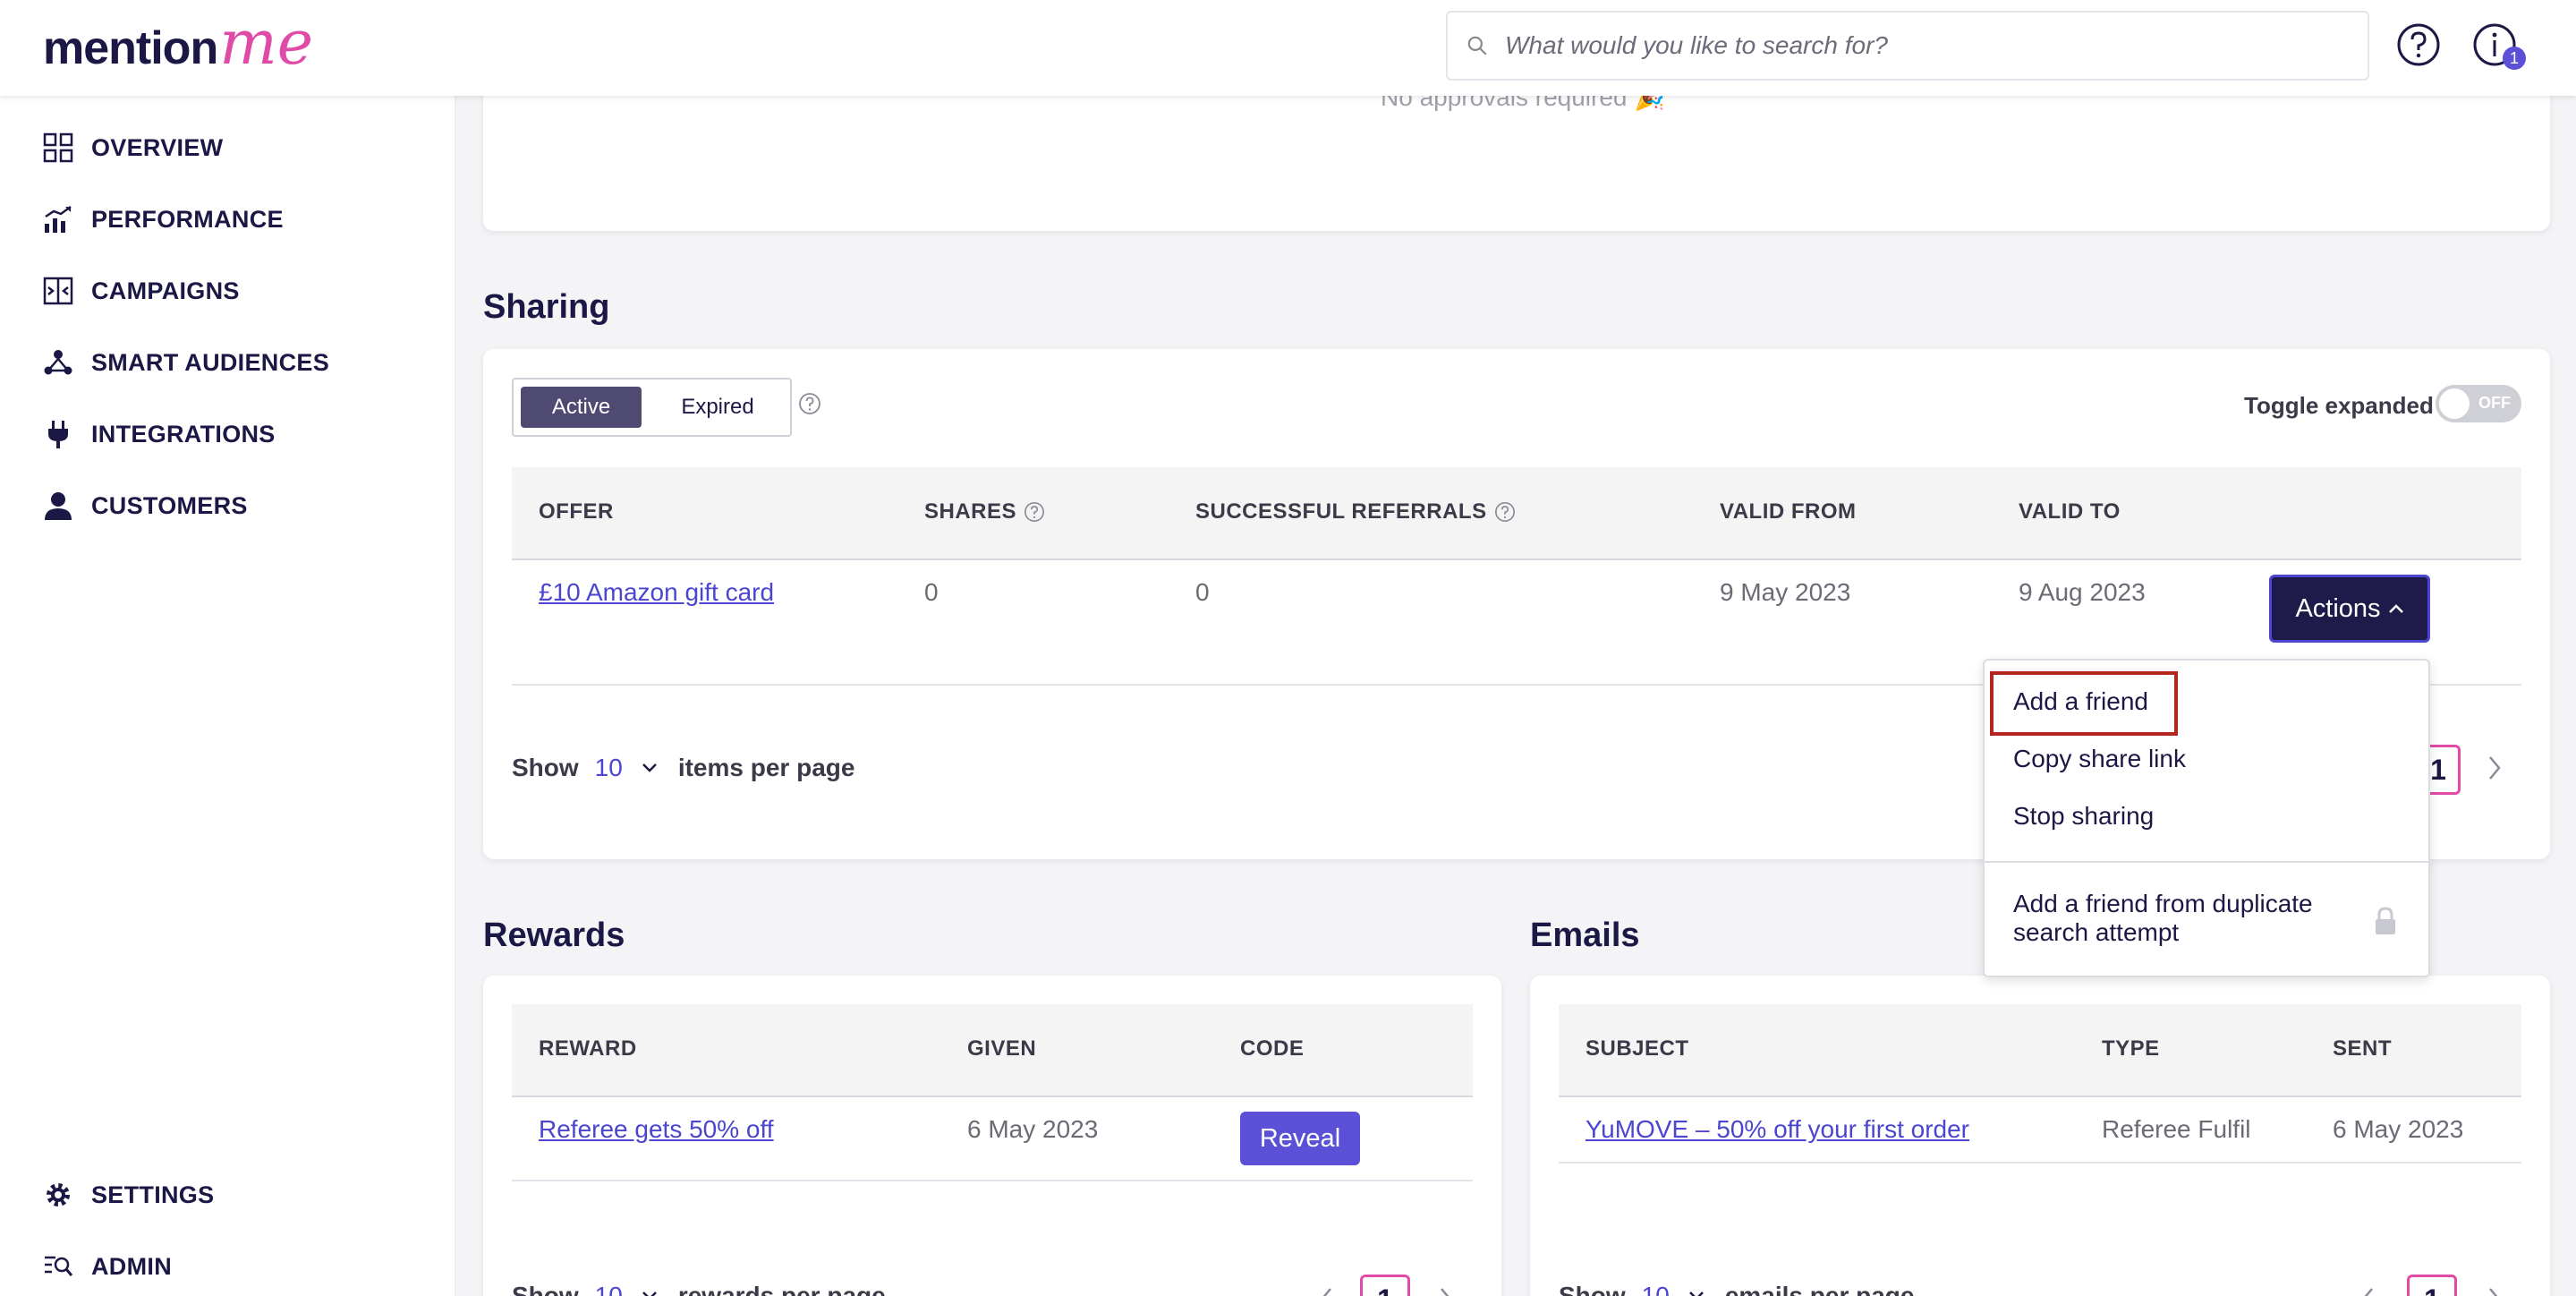 This screenshot has width=2576, height=1296. What do you see at coordinates (781, 1289) in the screenshot?
I see `per-page-suffix: rewards per page` at bounding box center [781, 1289].